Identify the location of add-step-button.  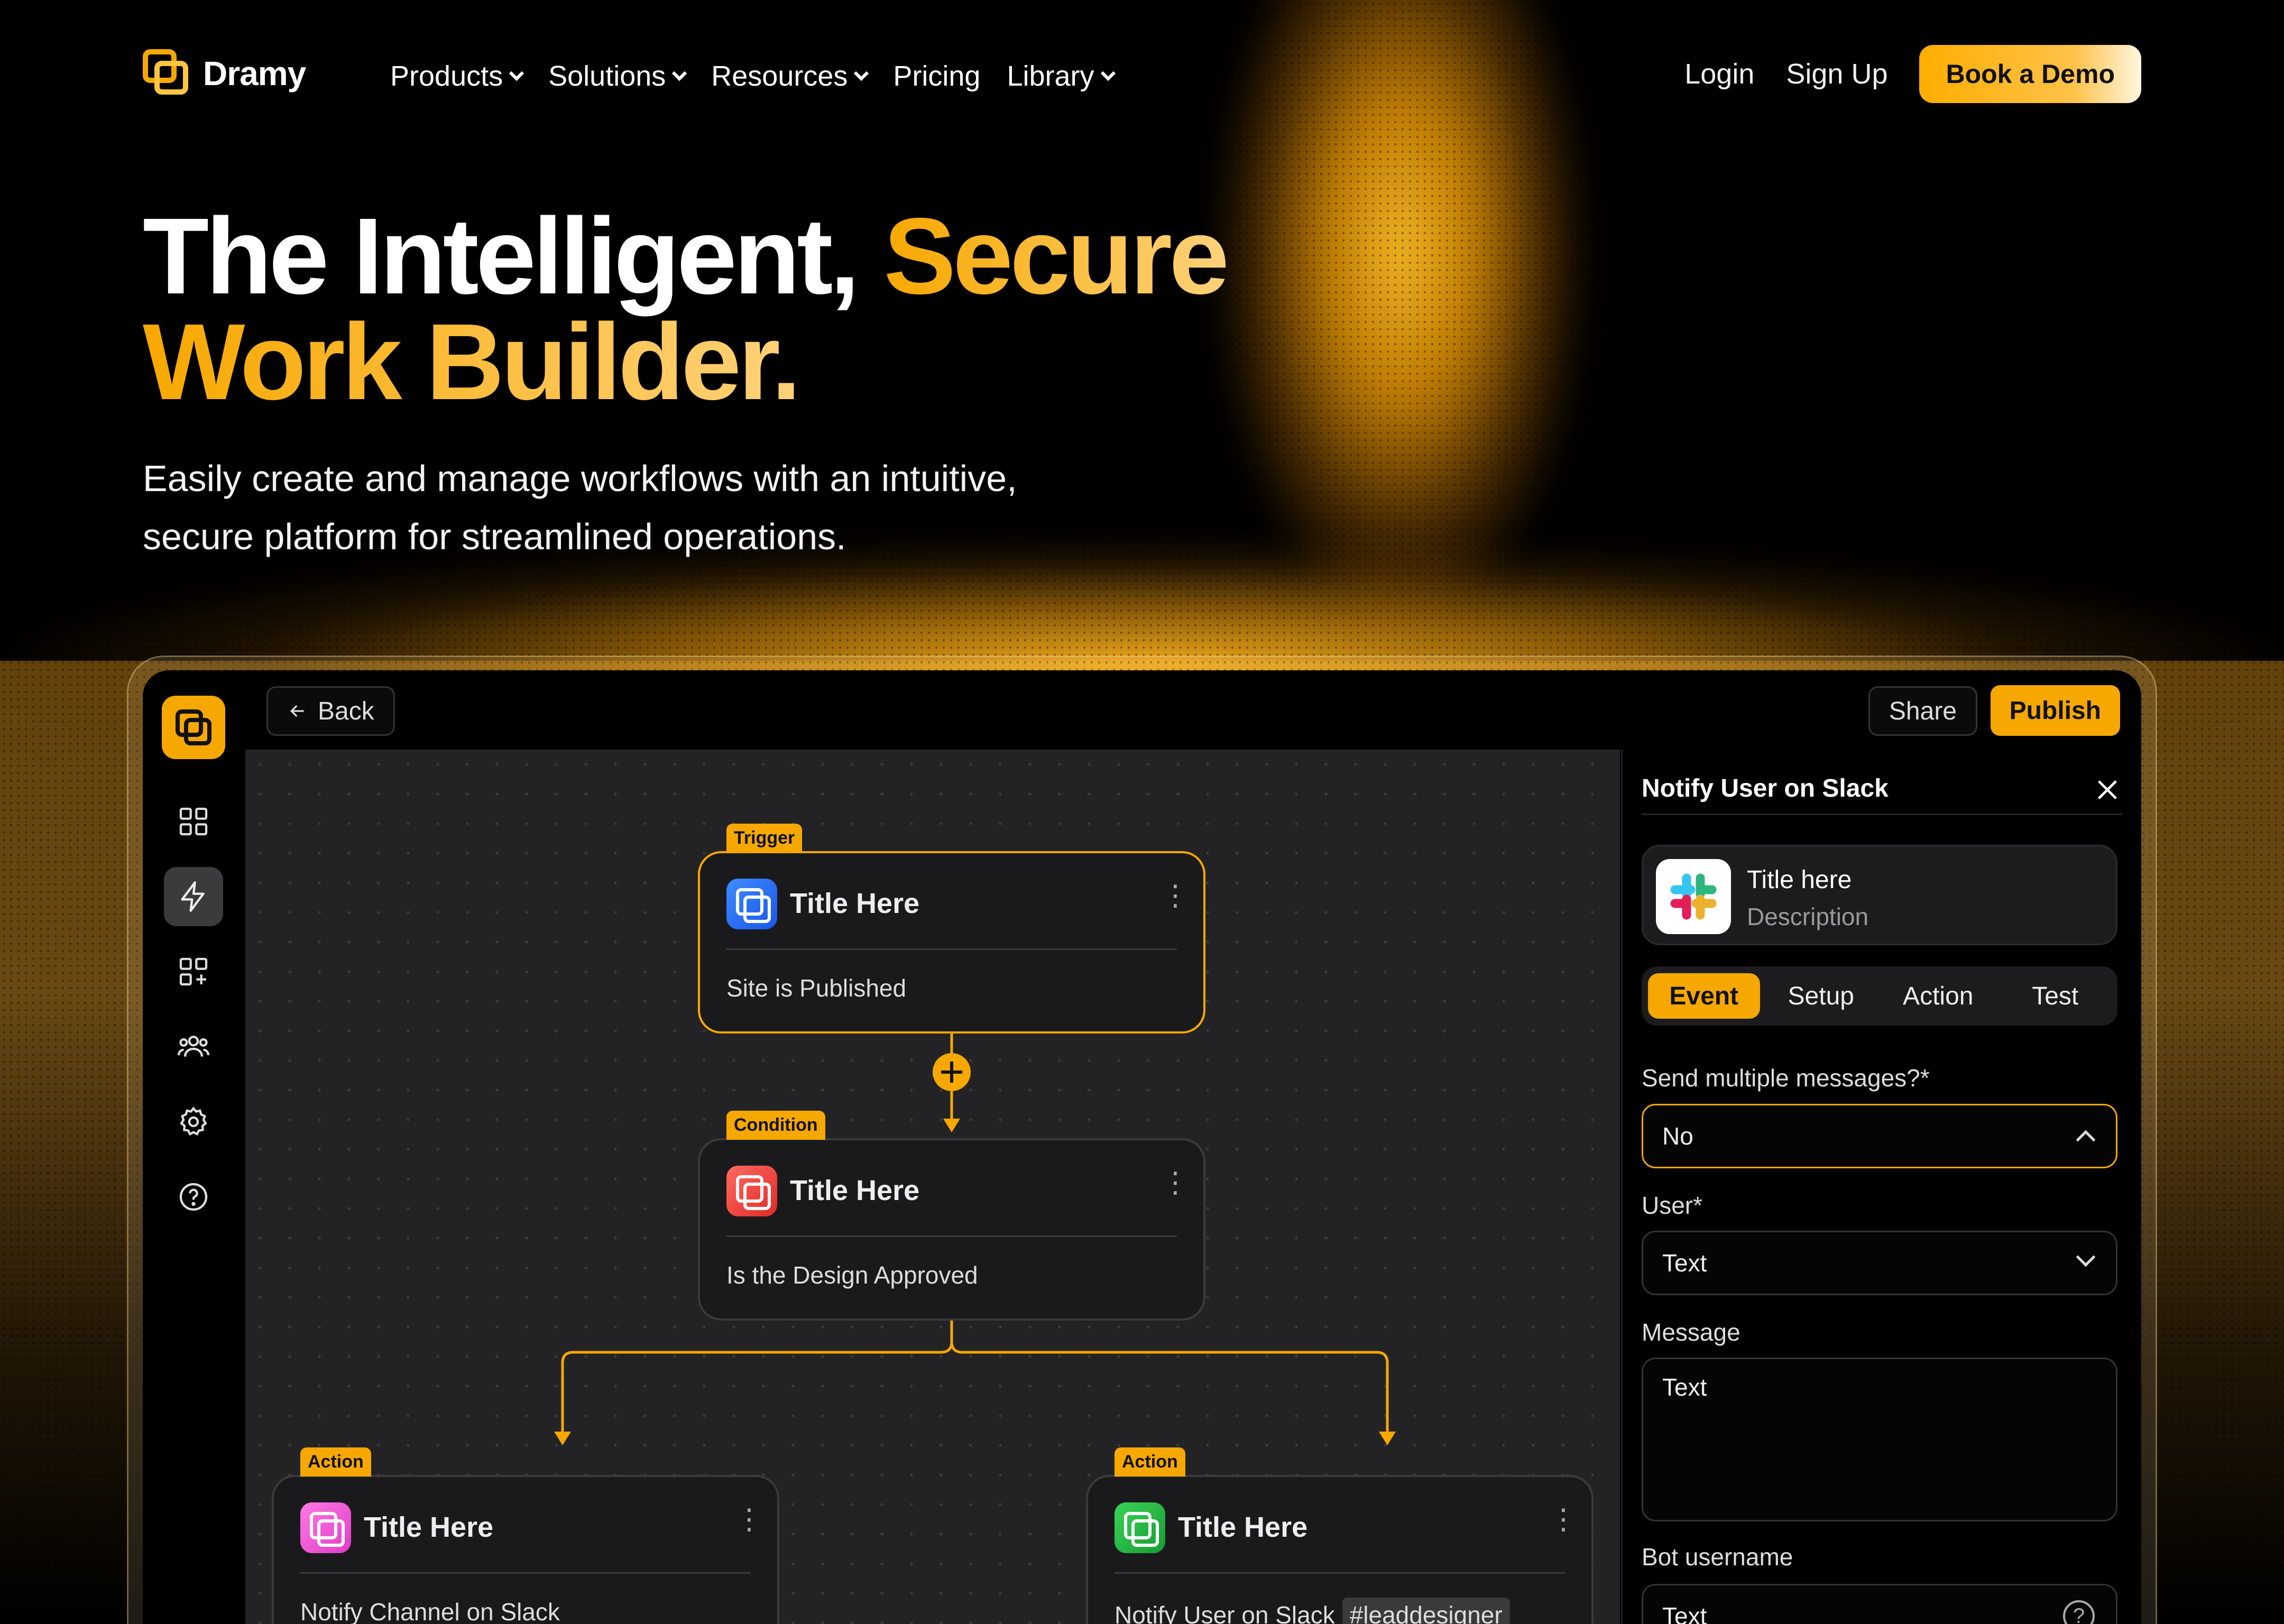
(952, 1072).